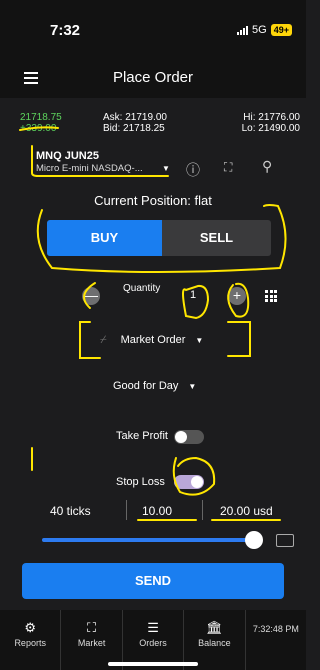 This screenshot has width=320, height=670. What do you see at coordinates (103, 340) in the screenshot?
I see `no-stop-icon: ⌿` at bounding box center [103, 340].